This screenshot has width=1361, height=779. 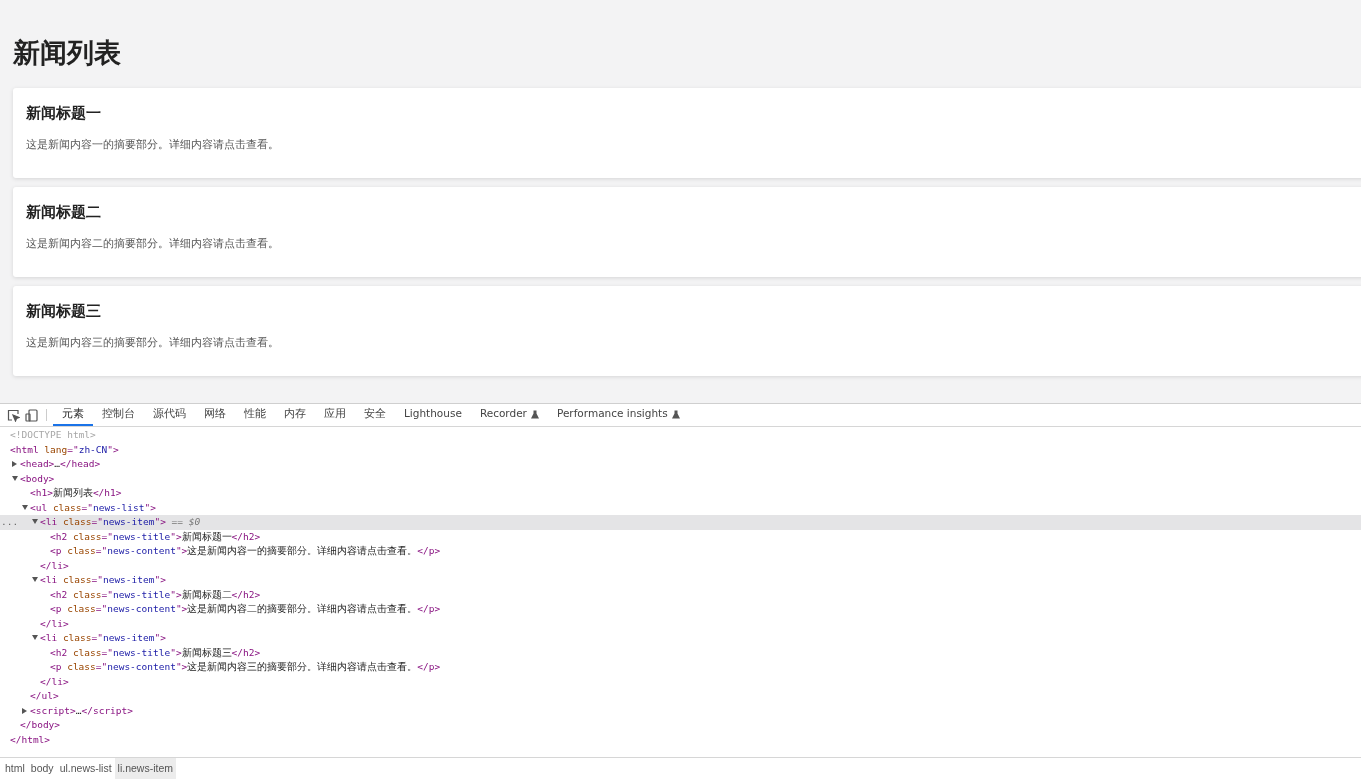 What do you see at coordinates (680, 493) in the screenshot?
I see `dom-node-row: <h1>新闻列表</h1>` at bounding box center [680, 493].